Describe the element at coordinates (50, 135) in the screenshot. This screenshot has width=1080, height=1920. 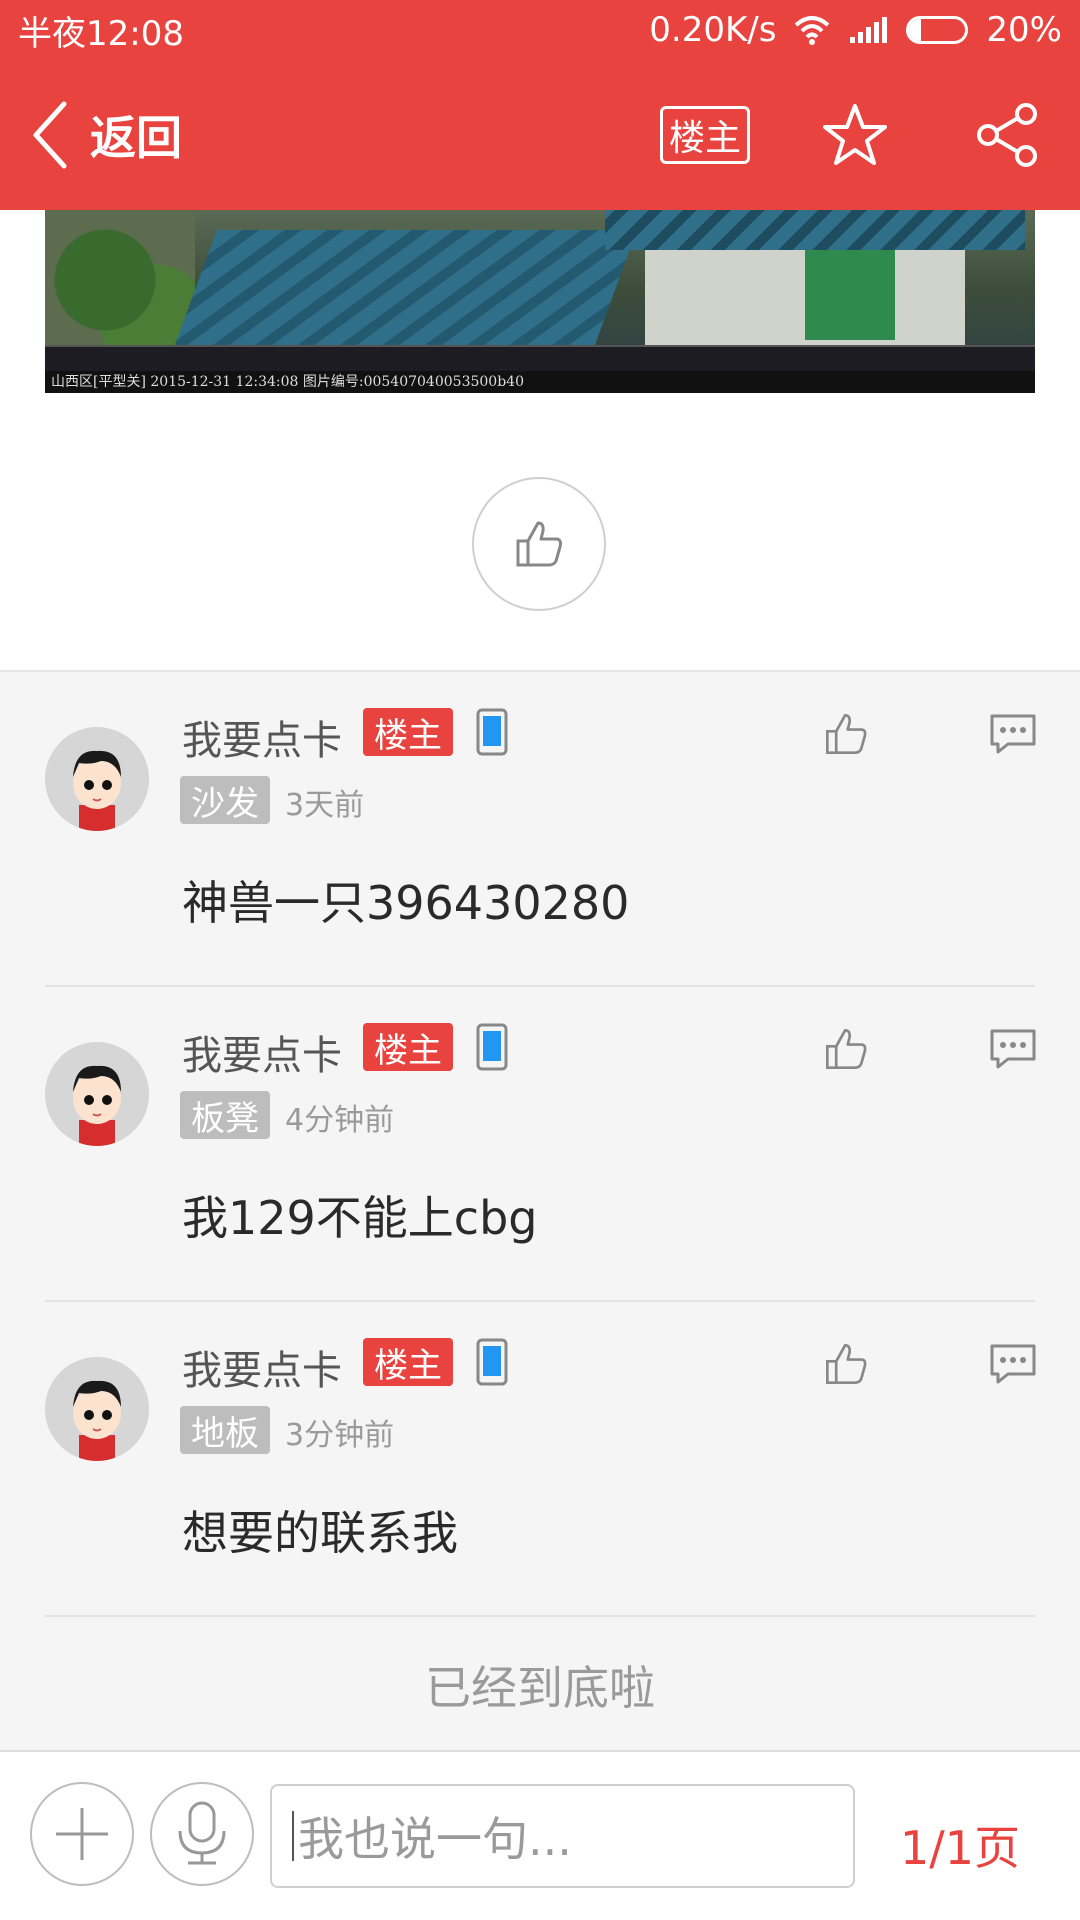
I see `back-icon` at that location.